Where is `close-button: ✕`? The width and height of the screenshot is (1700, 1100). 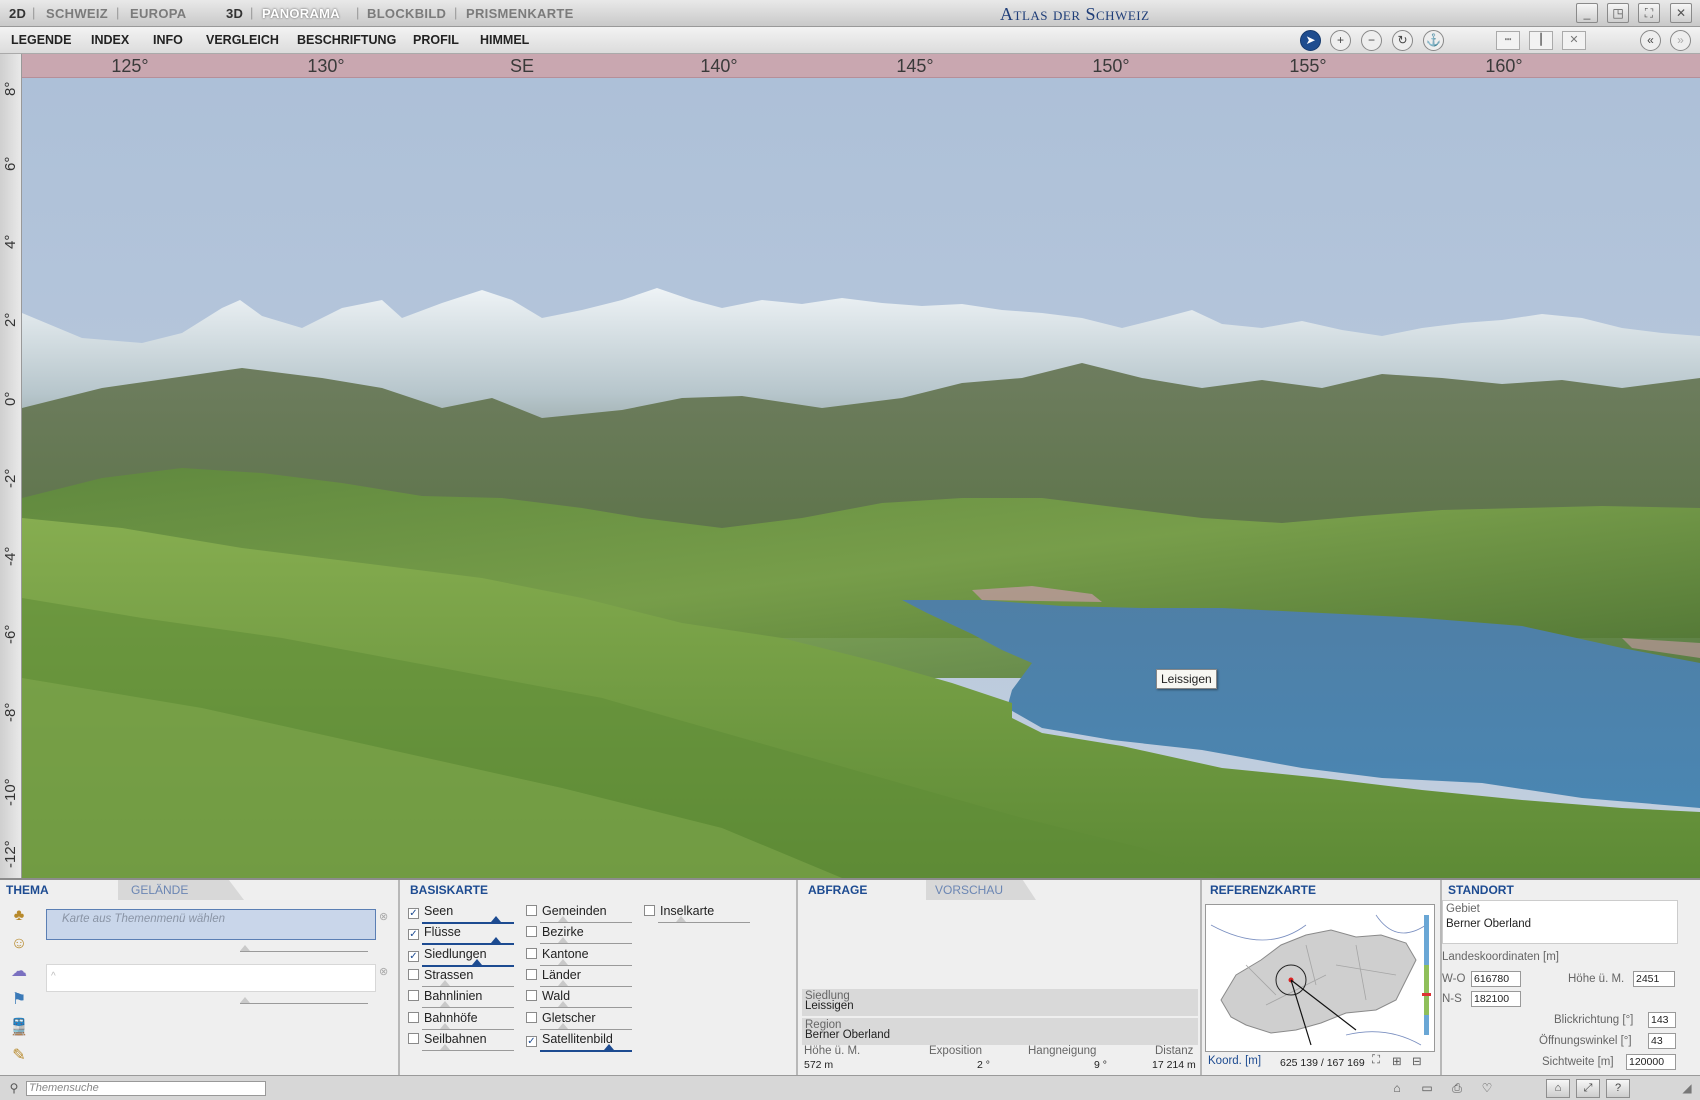
close-button: ✕ is located at coordinates (1681, 13).